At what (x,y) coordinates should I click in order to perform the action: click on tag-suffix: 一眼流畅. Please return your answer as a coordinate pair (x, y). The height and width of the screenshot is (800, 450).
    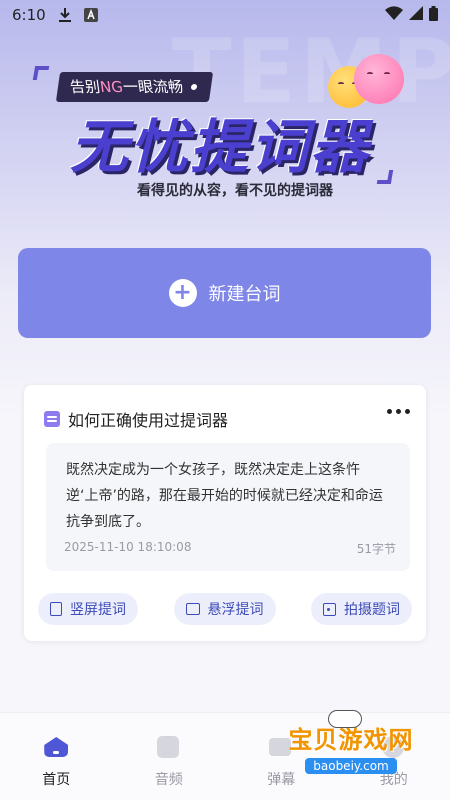
    Looking at the image, I should click on (153, 87).